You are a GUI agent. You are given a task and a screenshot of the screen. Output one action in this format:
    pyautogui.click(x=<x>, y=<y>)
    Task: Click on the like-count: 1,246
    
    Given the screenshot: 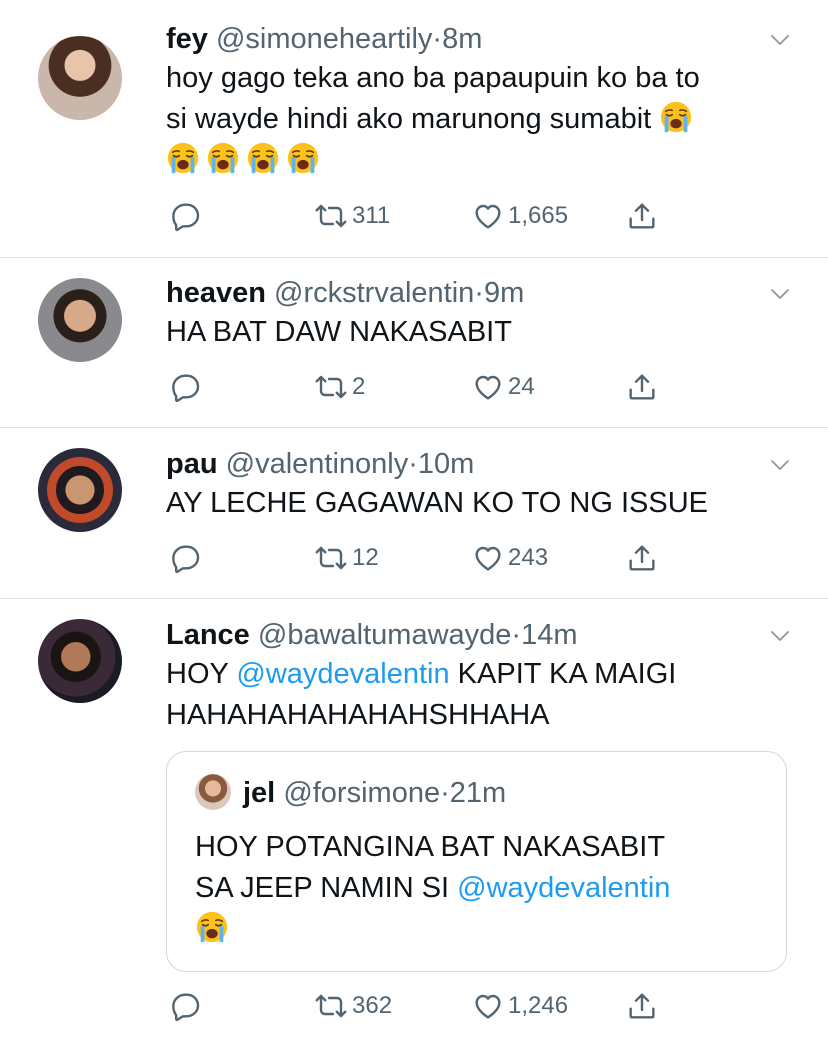 What is the action you would take?
    pyautogui.click(x=538, y=1005)
    